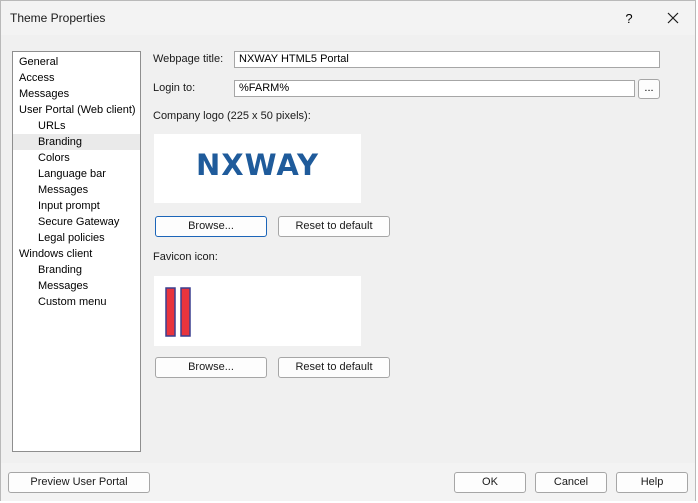  I want to click on tree-item-access: Access, so click(76, 78).